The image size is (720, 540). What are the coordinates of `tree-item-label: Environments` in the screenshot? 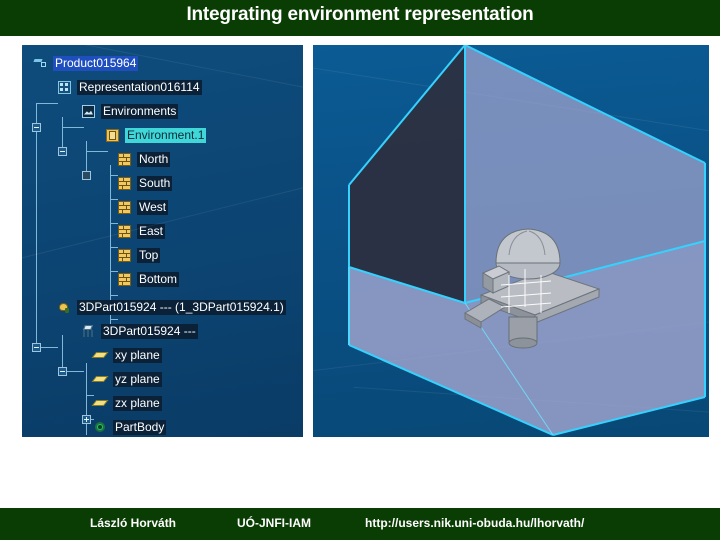 It's located at (140, 111).